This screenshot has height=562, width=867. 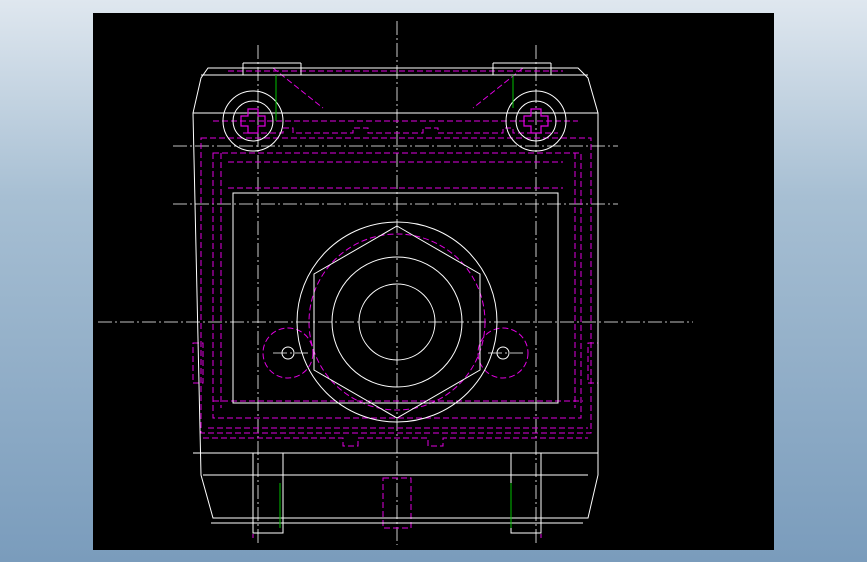 I want to click on right-leg, so click(x=526, y=493).